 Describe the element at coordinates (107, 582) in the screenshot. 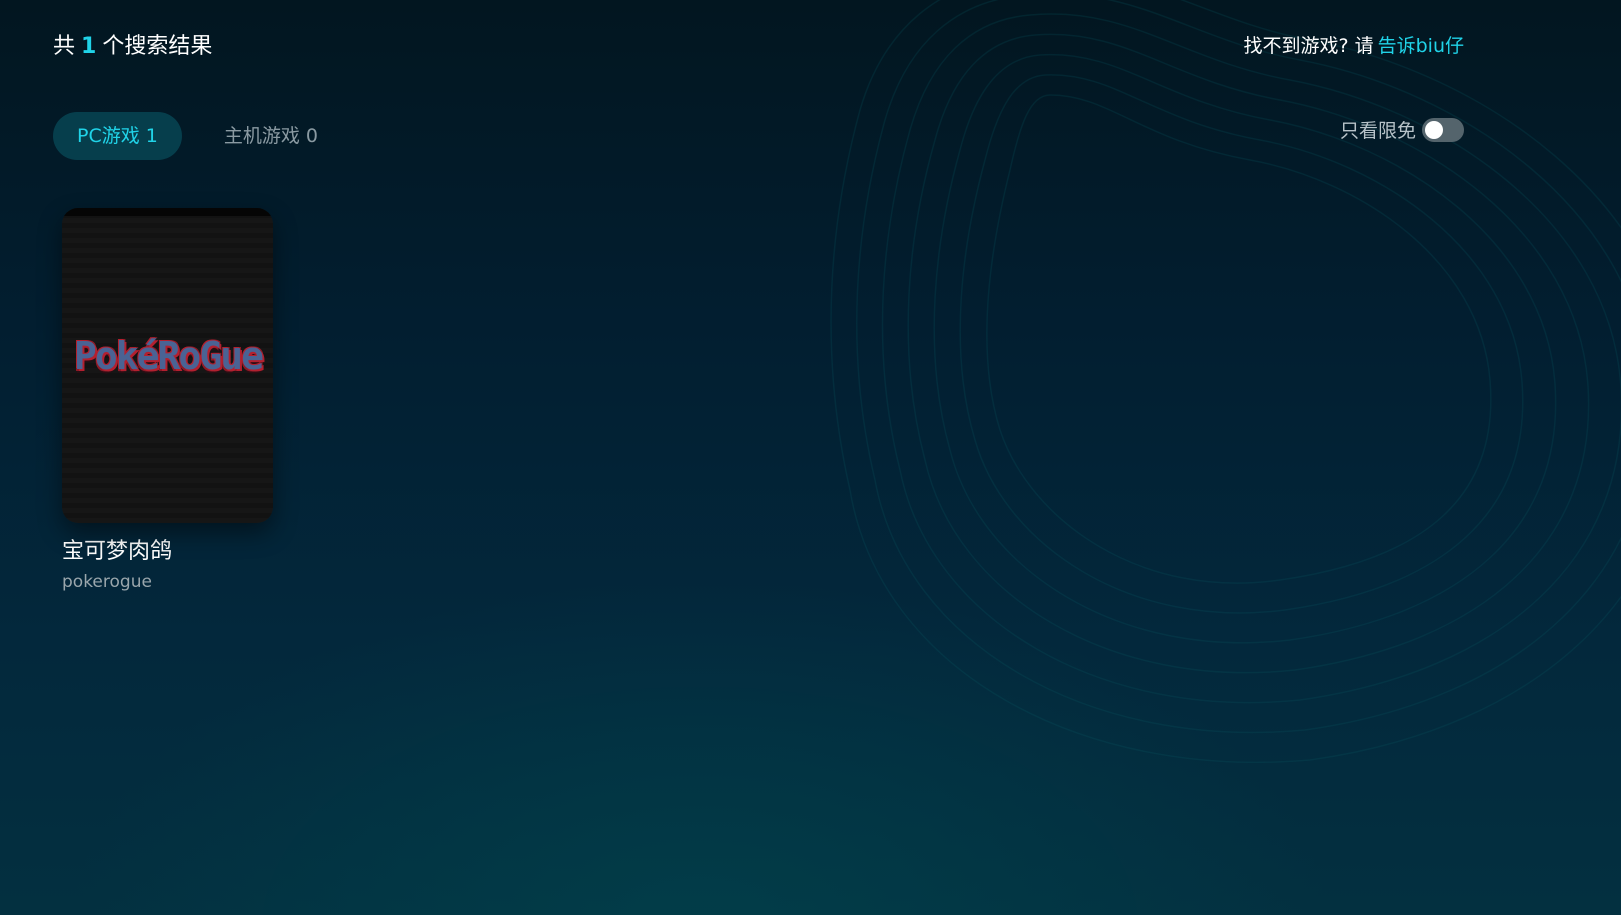

I see `game-subtitle: pokerogue` at that location.